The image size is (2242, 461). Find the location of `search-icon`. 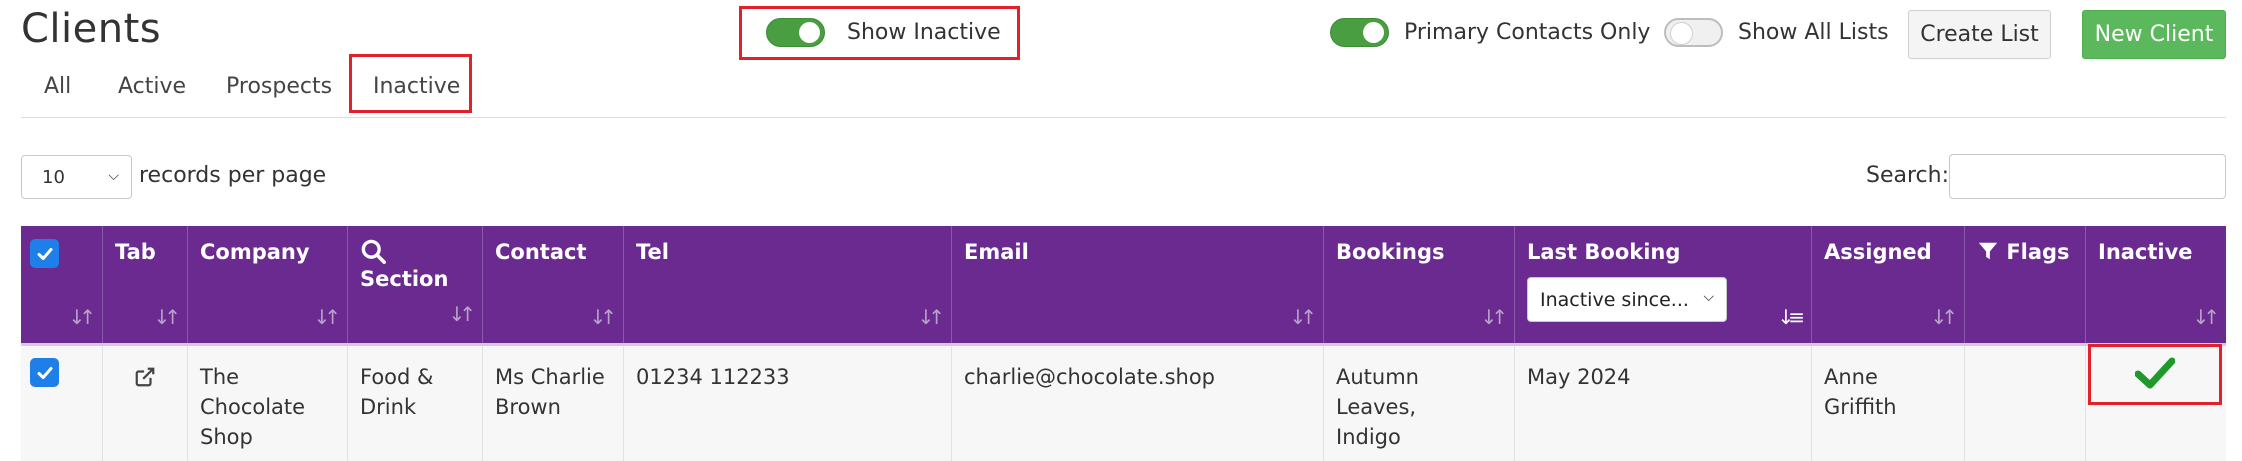

search-icon is located at coordinates (373, 251).